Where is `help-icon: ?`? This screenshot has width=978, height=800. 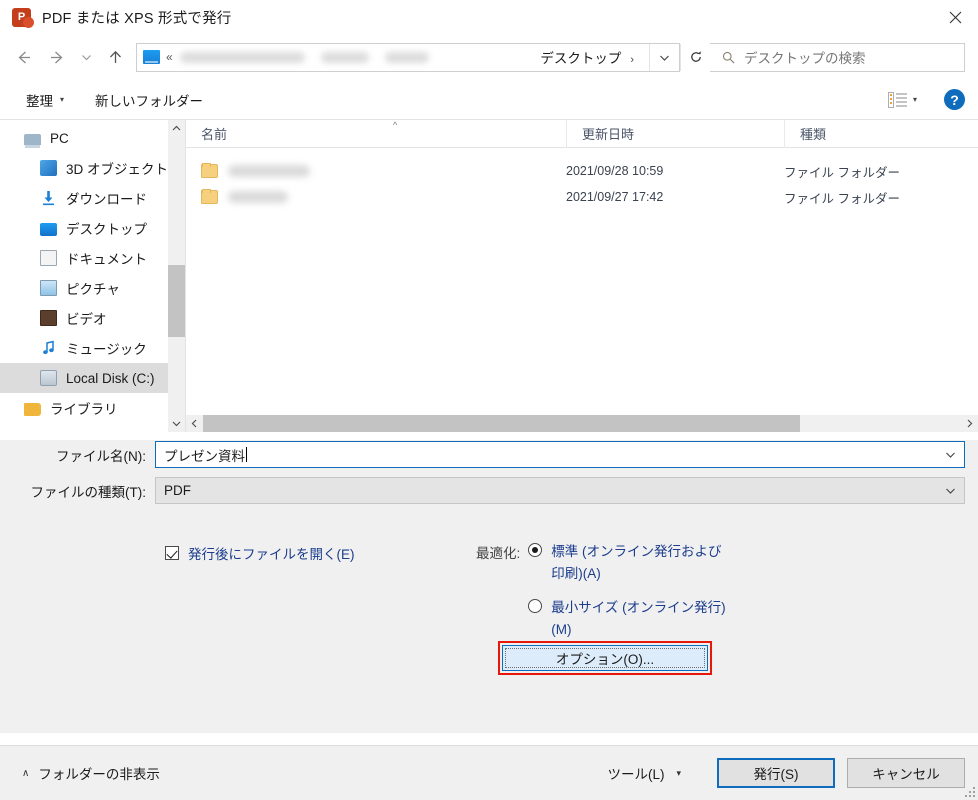
help-icon: ? is located at coordinates (954, 99).